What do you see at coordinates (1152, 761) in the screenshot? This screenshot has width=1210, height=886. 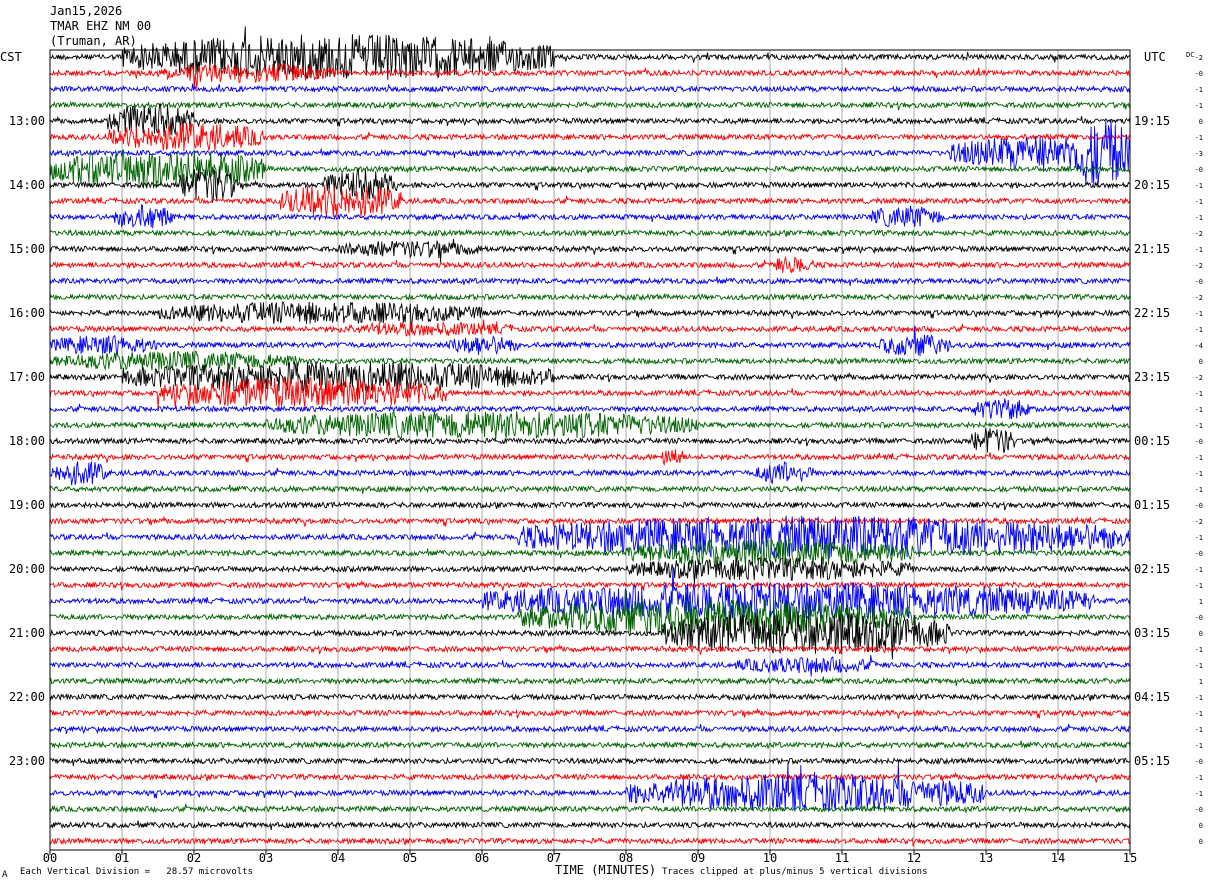 I see `right-time-label: 05:15` at bounding box center [1152, 761].